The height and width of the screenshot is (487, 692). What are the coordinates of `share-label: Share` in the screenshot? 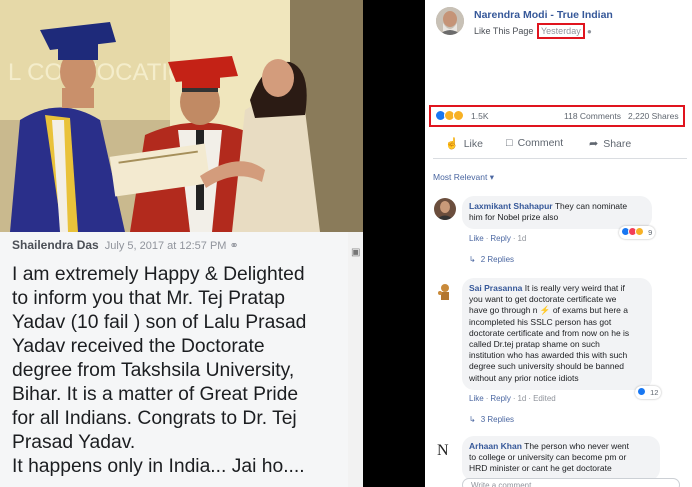 It's located at (617, 144).